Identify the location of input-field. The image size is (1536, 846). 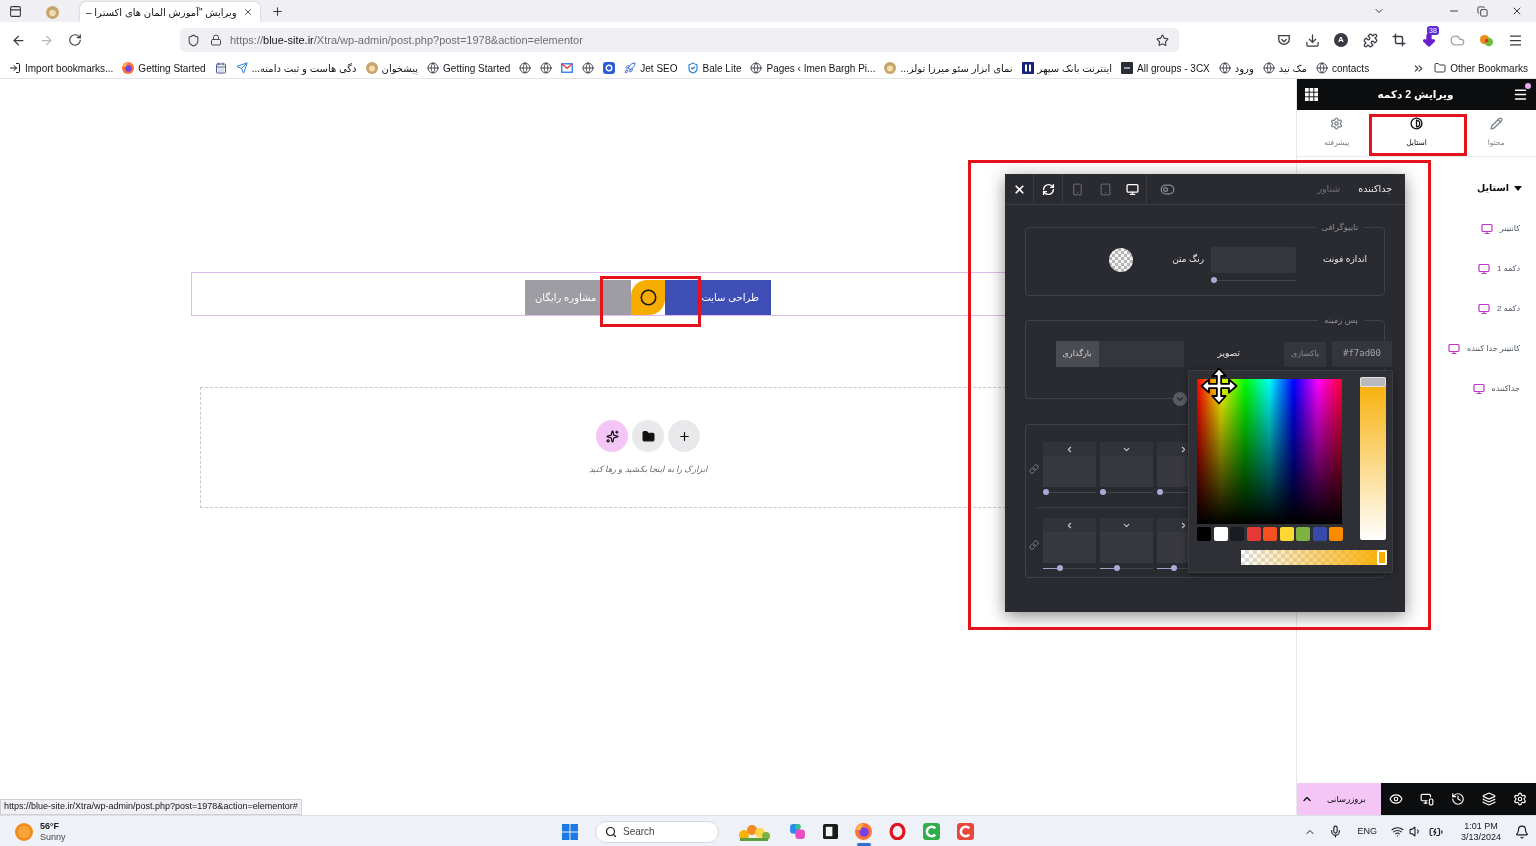
(1141, 354).